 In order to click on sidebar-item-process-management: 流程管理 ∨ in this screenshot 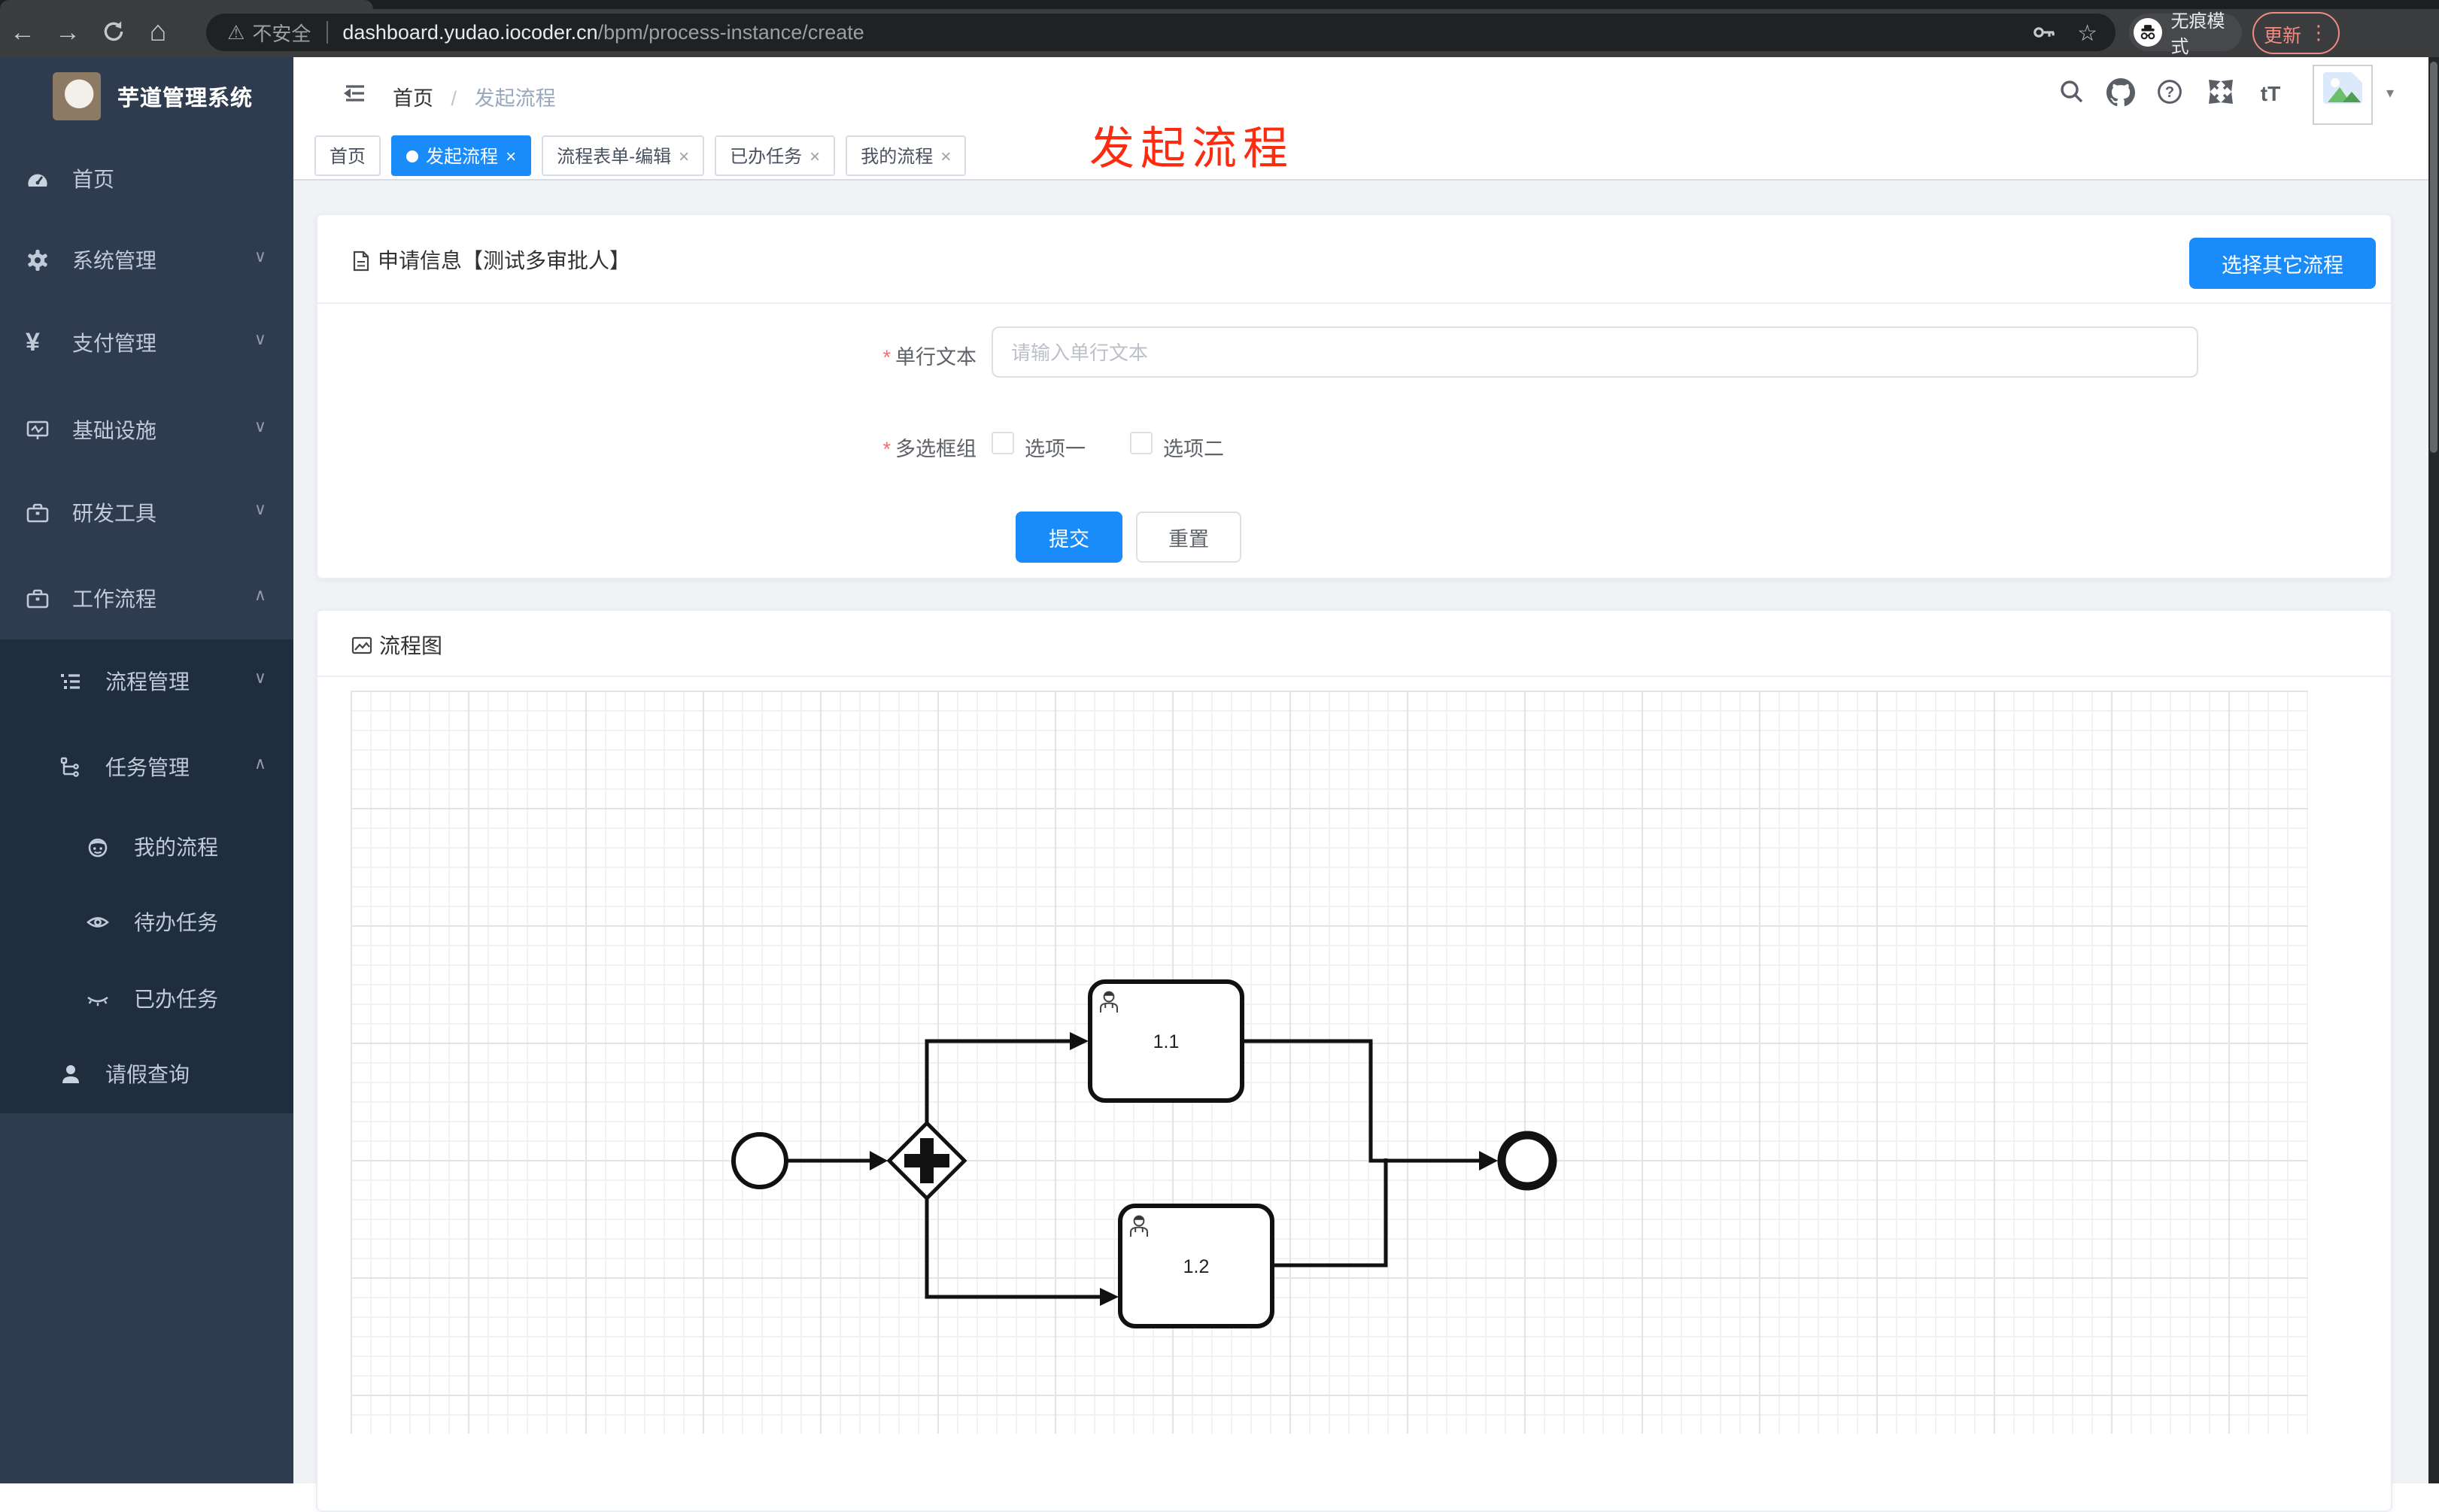, I will do `click(146, 681)`.